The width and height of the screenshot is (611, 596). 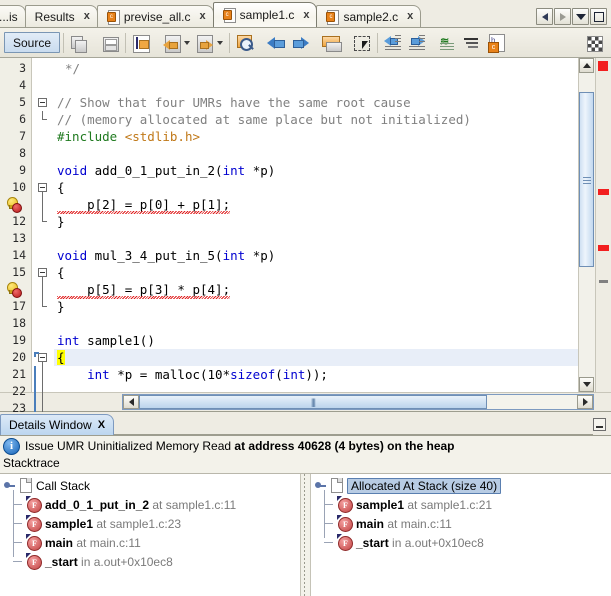 I want to click on code-folding-gutter, so click(x=43, y=237).